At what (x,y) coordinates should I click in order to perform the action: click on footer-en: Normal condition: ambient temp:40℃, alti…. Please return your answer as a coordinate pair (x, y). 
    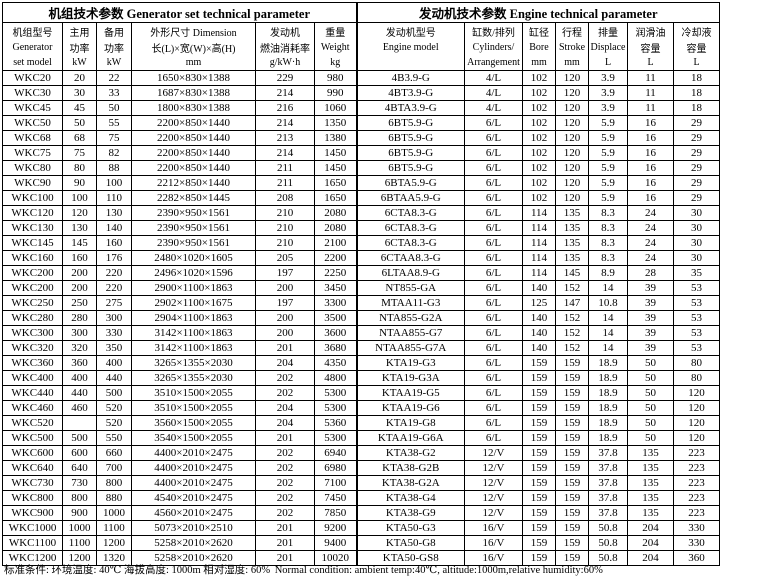
    Looking at the image, I should click on (438, 570).